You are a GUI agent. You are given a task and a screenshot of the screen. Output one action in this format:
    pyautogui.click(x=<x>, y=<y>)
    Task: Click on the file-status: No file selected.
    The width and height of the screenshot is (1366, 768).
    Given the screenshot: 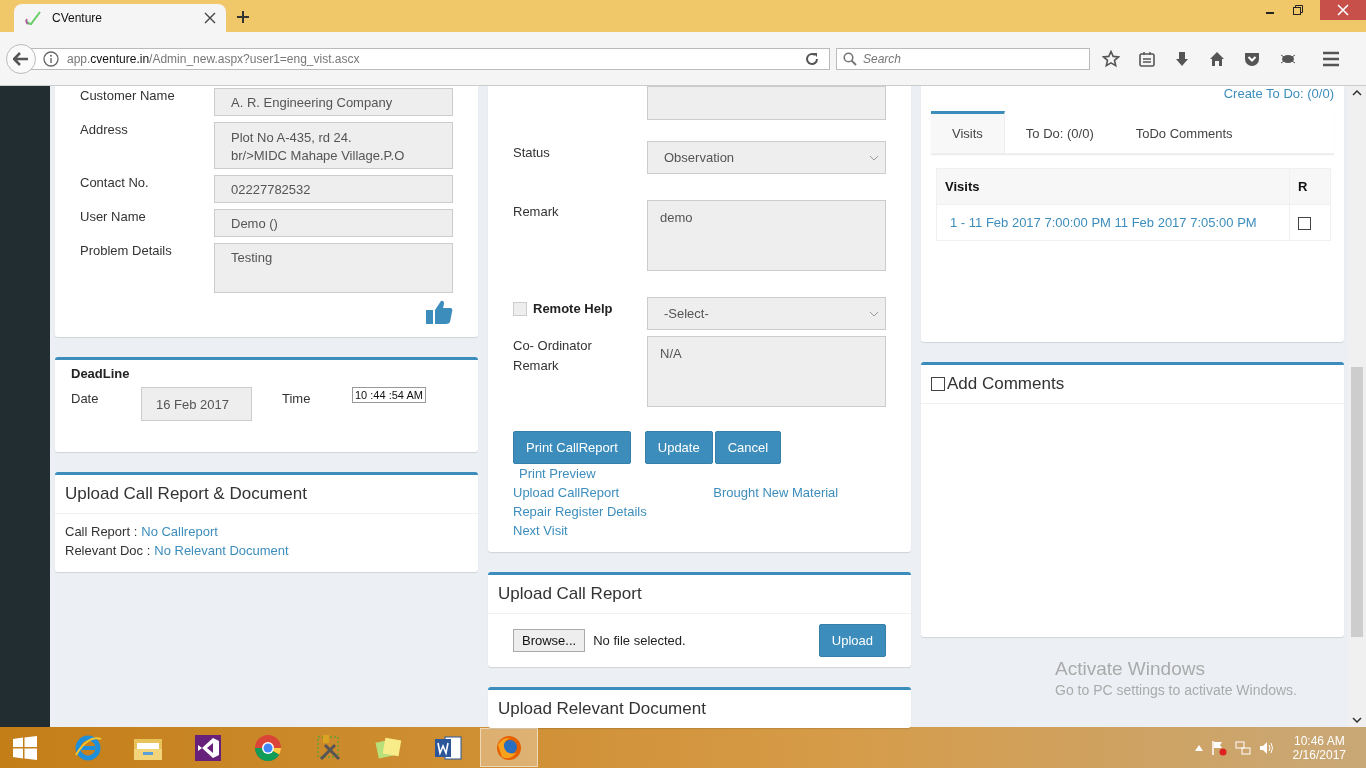 What is the action you would take?
    pyautogui.click(x=639, y=640)
    